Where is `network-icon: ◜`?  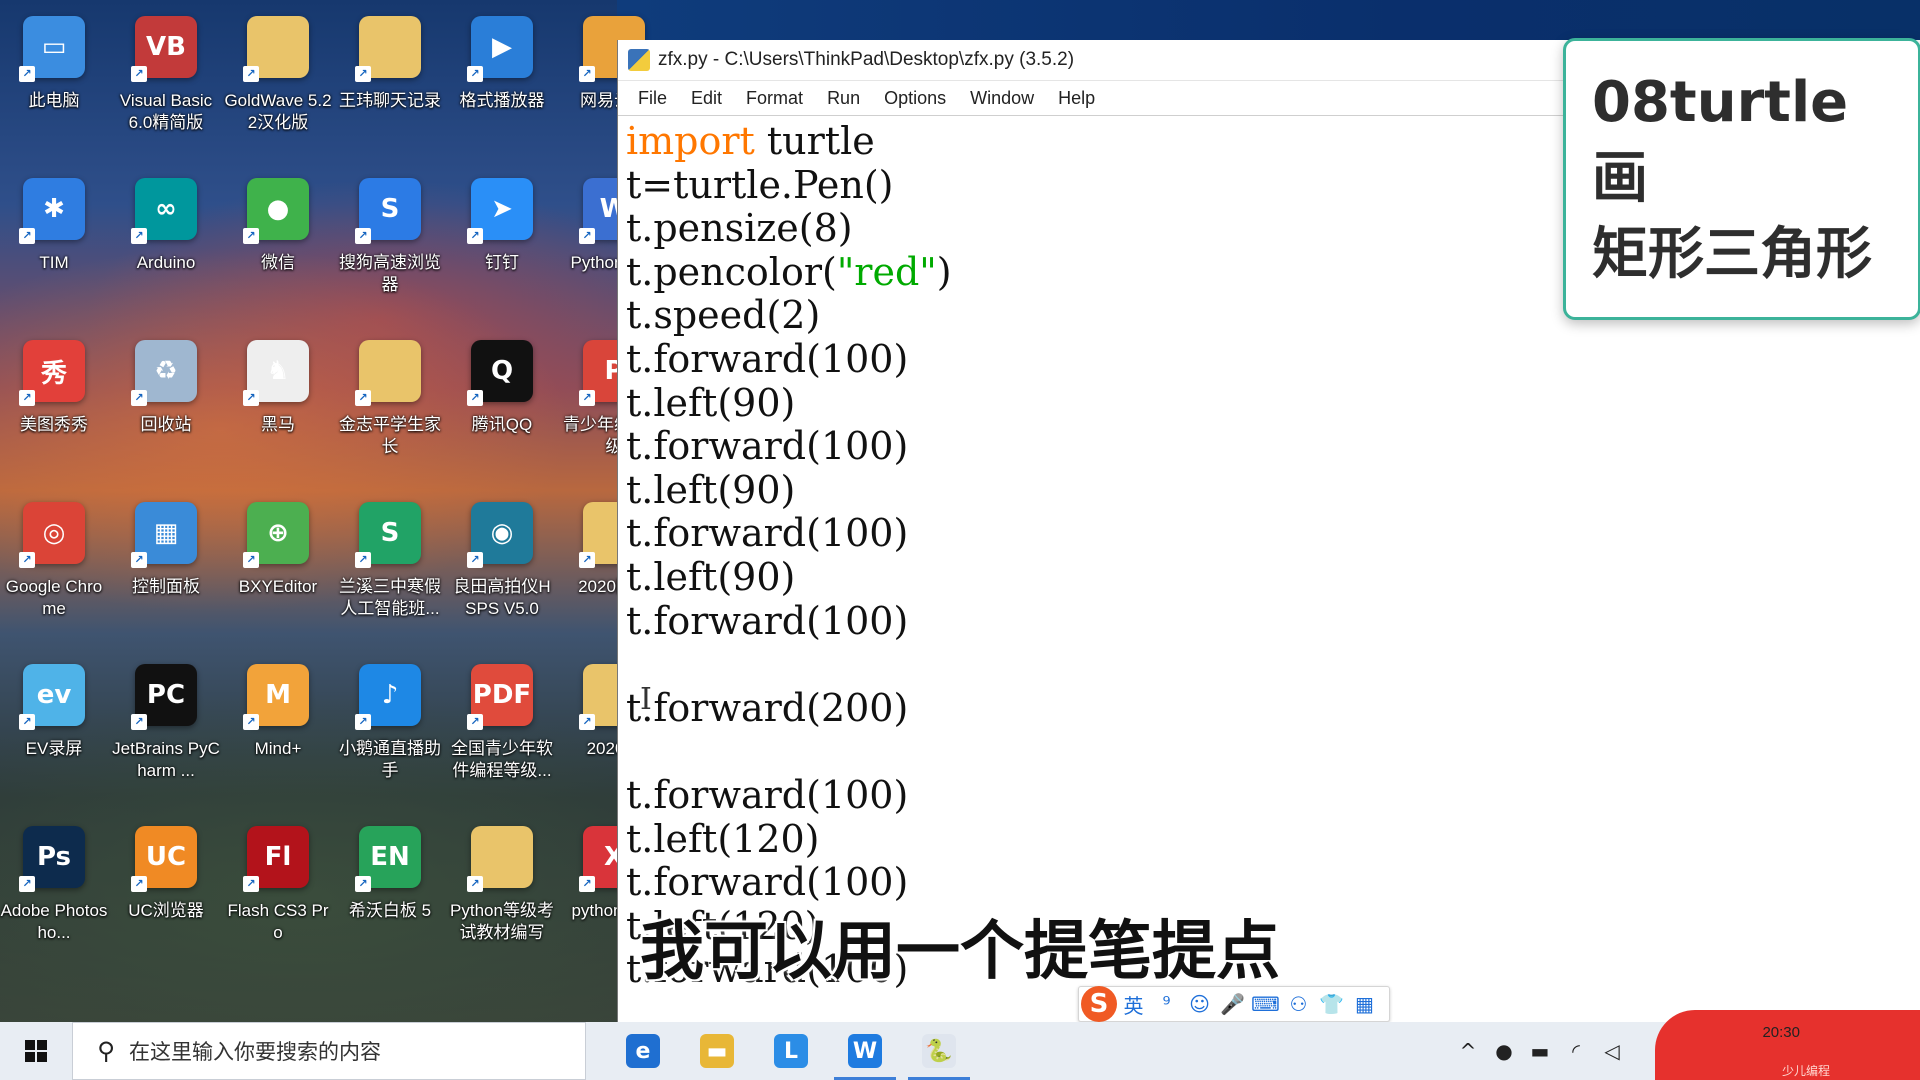 network-icon: ◜ is located at coordinates (1576, 1051).